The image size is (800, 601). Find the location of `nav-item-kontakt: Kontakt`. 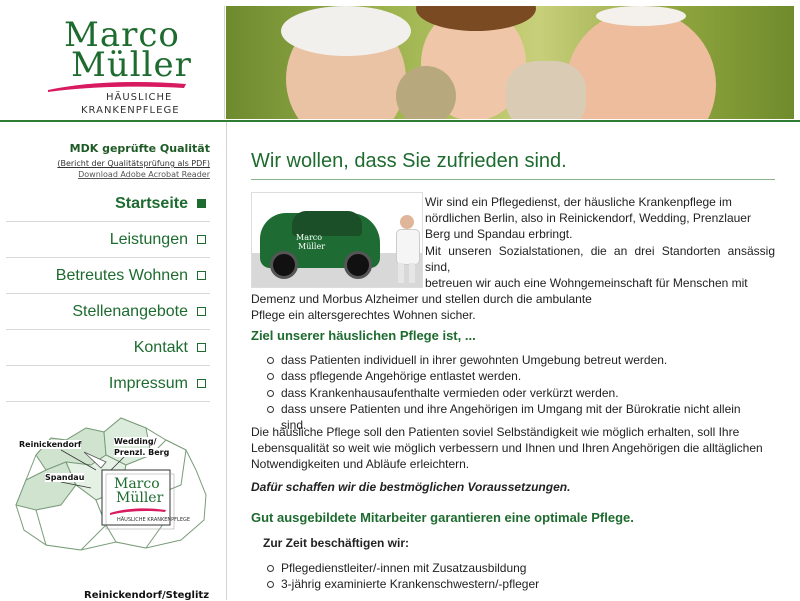

nav-item-kontakt: Kontakt is located at coordinates (108, 348).